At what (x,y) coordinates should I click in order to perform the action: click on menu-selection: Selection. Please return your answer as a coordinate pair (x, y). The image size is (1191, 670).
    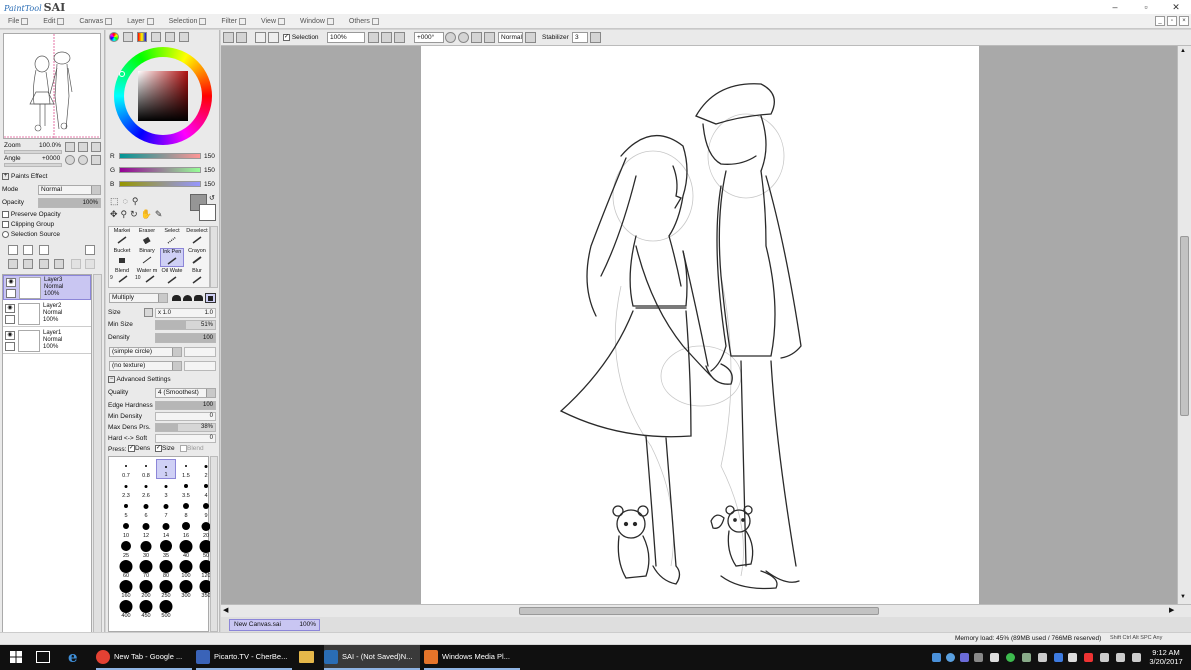
    Looking at the image, I should click on (188, 21).